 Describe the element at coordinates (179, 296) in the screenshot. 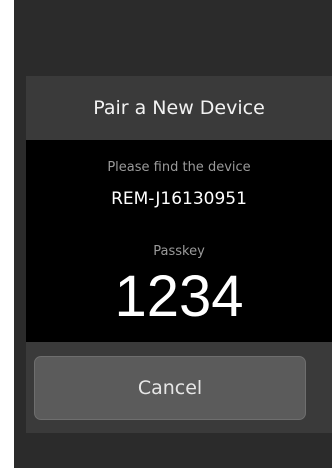

I see `passkey-value: 1234` at that location.